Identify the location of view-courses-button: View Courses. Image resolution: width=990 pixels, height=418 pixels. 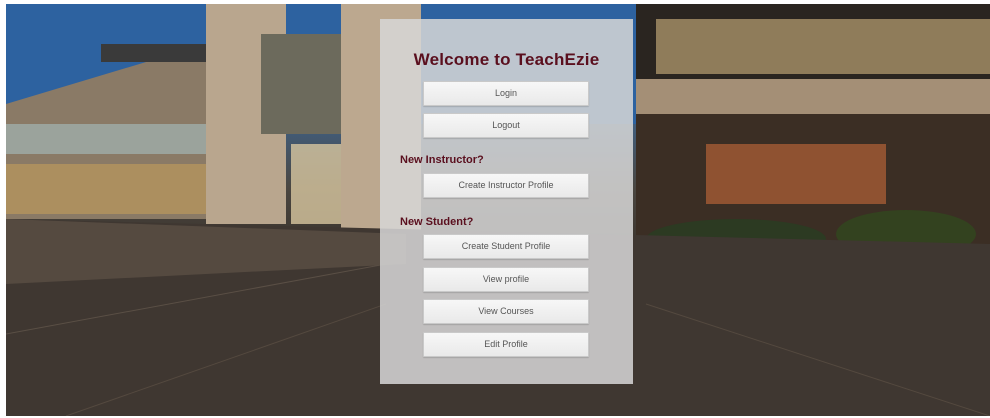
(506, 311).